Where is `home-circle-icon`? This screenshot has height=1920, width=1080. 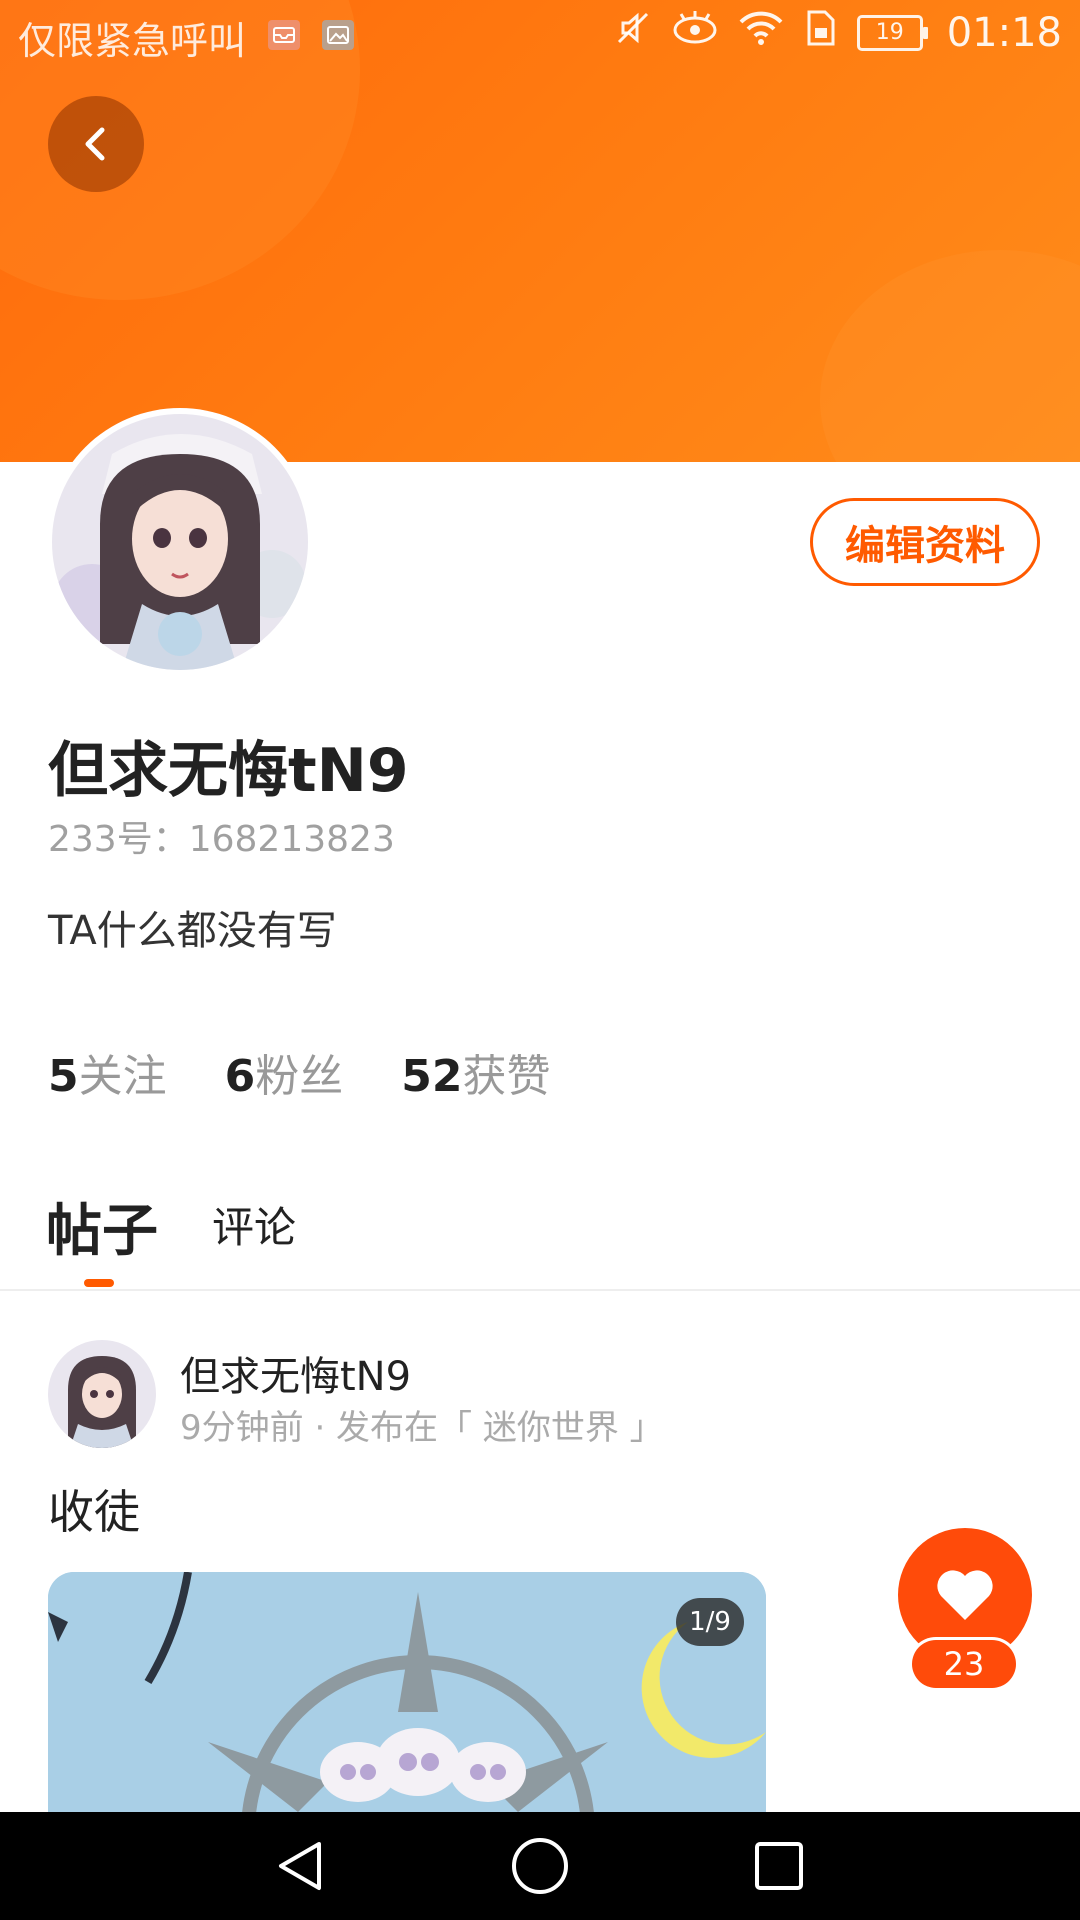 home-circle-icon is located at coordinates (540, 1866).